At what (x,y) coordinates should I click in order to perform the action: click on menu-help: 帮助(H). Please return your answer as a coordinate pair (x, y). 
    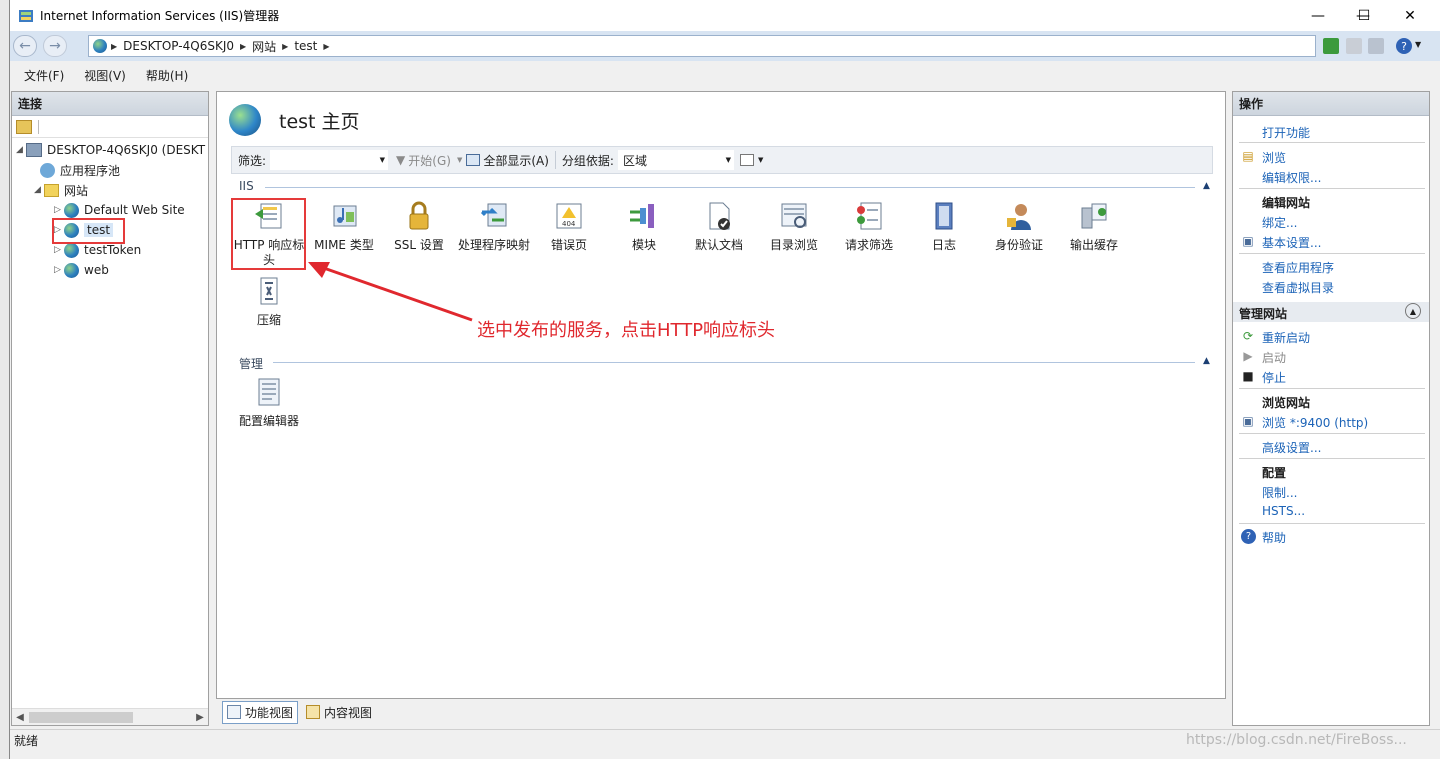
    Looking at the image, I should click on (167, 75).